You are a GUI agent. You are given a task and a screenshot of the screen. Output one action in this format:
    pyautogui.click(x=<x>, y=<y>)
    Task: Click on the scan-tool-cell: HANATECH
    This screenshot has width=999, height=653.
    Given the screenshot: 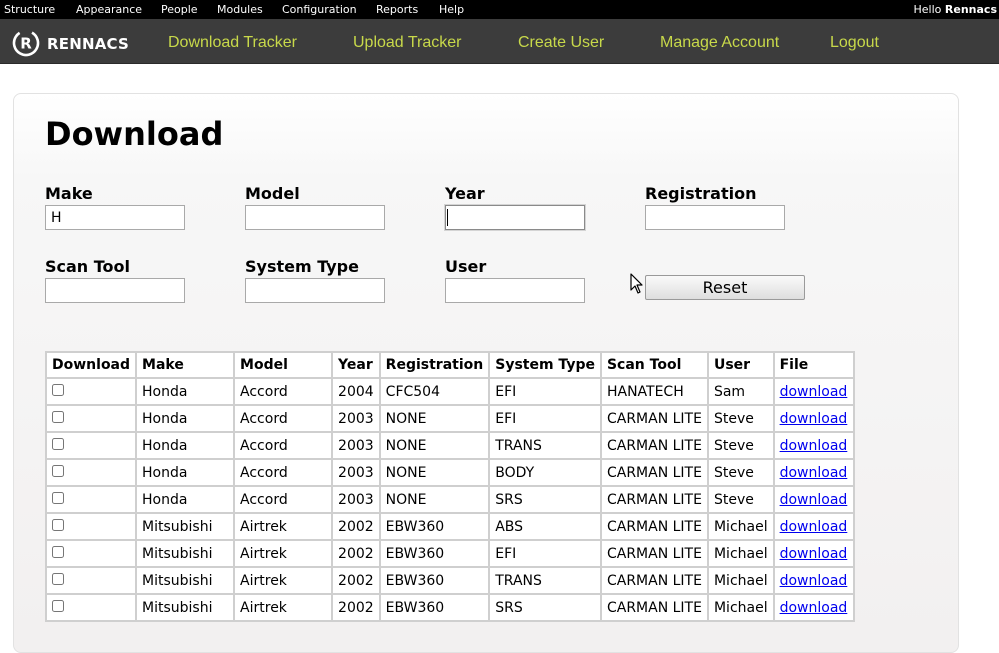 What is the action you would take?
    pyautogui.click(x=654, y=391)
    